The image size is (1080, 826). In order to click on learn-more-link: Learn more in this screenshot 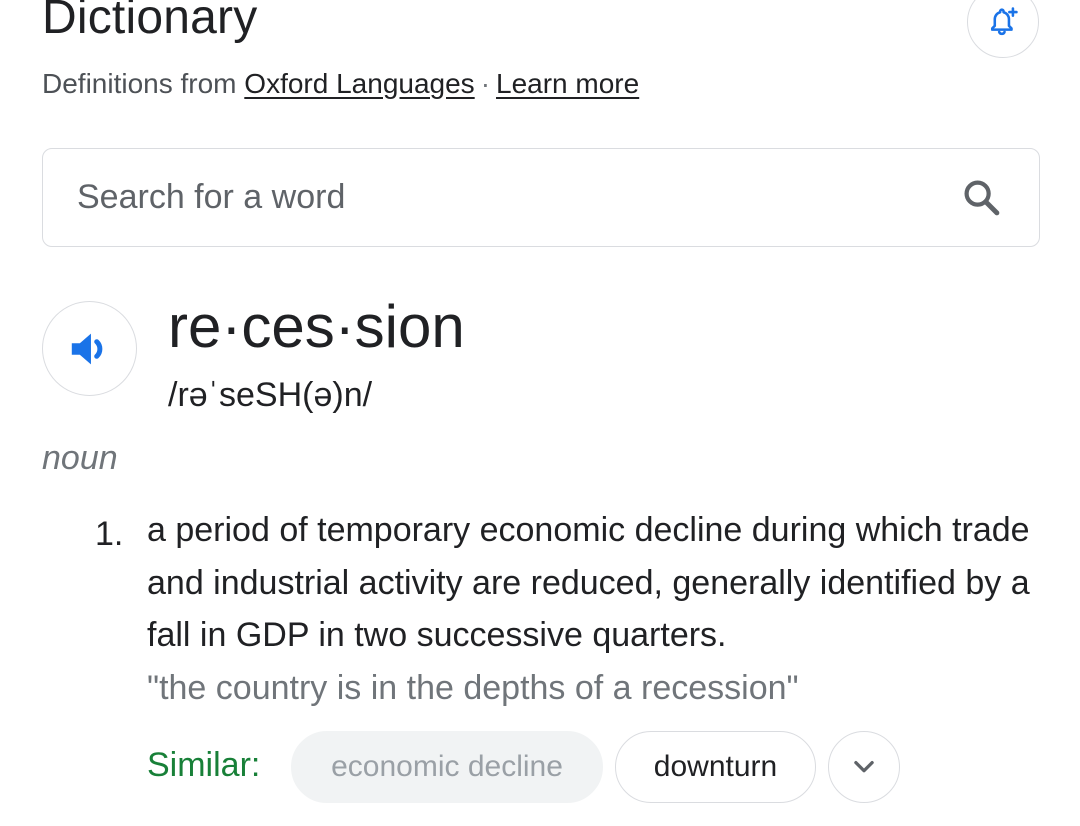, I will do `click(567, 83)`.